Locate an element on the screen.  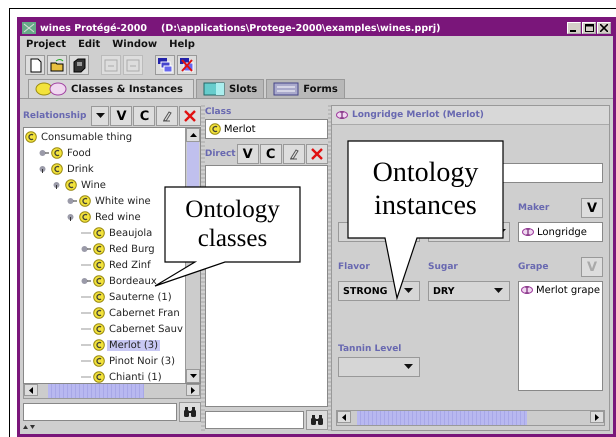
relationship-label: Relationship is located at coordinates (54, 116).